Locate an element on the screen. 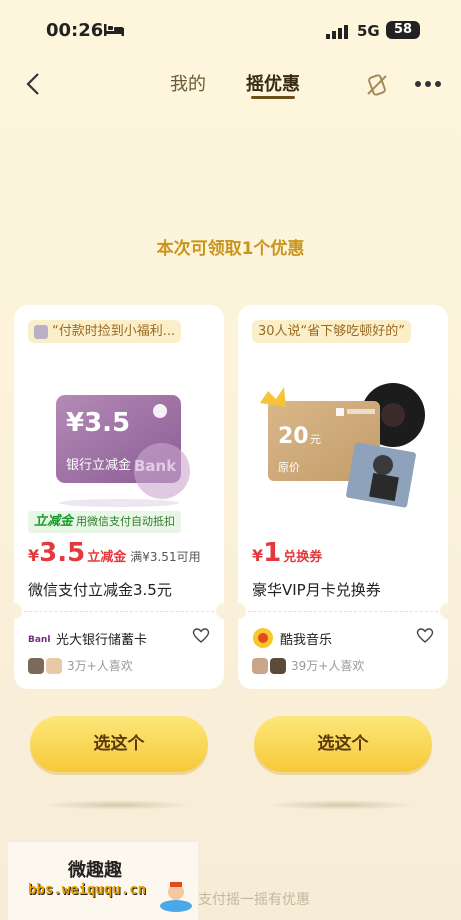 Image resolution: width=461 pixels, height=920 pixels. watermark-title: 微趣趣 is located at coordinates (95, 870).